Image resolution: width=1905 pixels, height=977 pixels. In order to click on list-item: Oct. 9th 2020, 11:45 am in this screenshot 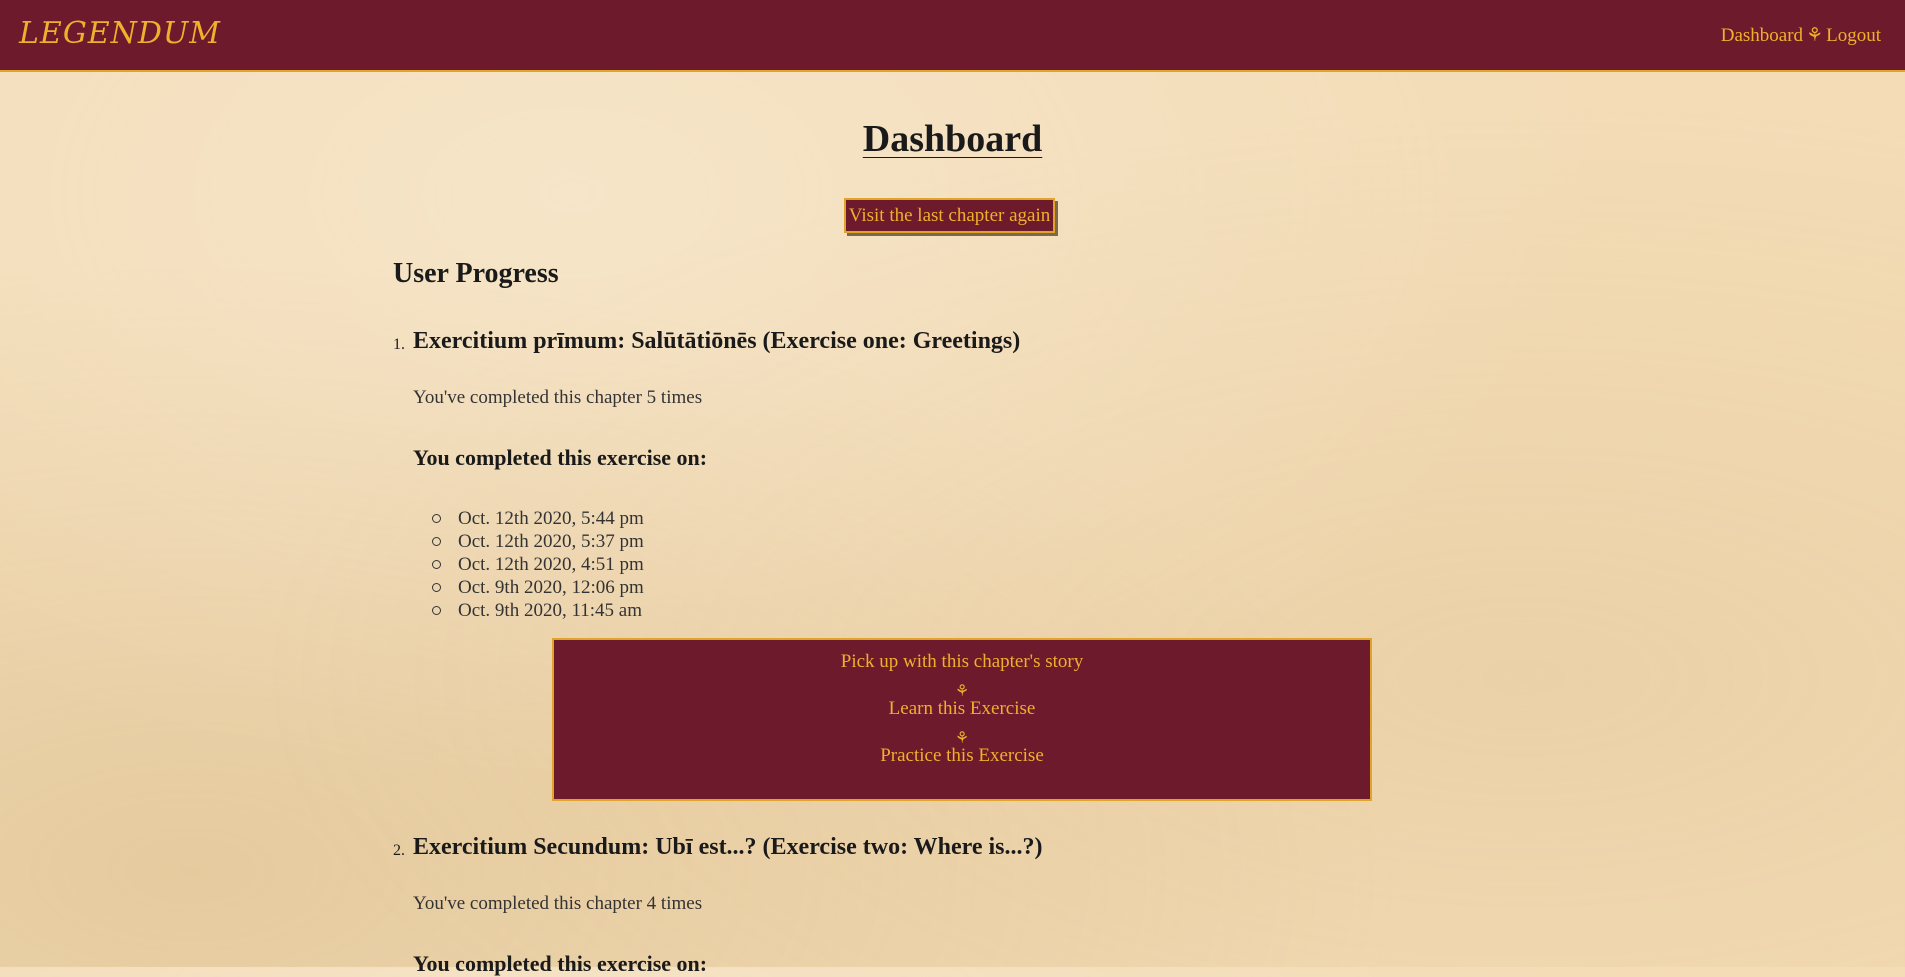, I will do `click(538, 610)`.